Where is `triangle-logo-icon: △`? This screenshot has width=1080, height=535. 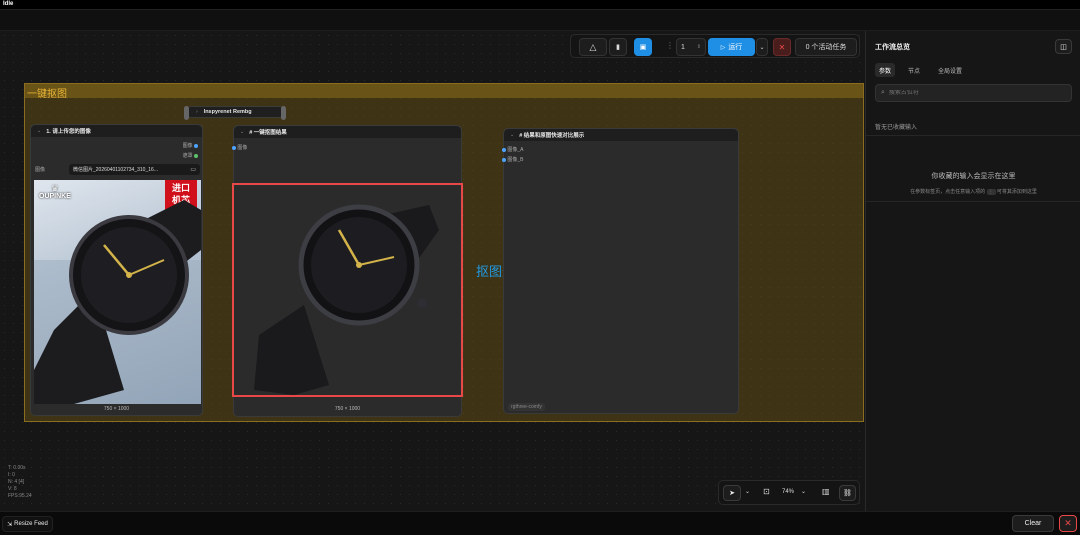 triangle-logo-icon: △ is located at coordinates (593, 46).